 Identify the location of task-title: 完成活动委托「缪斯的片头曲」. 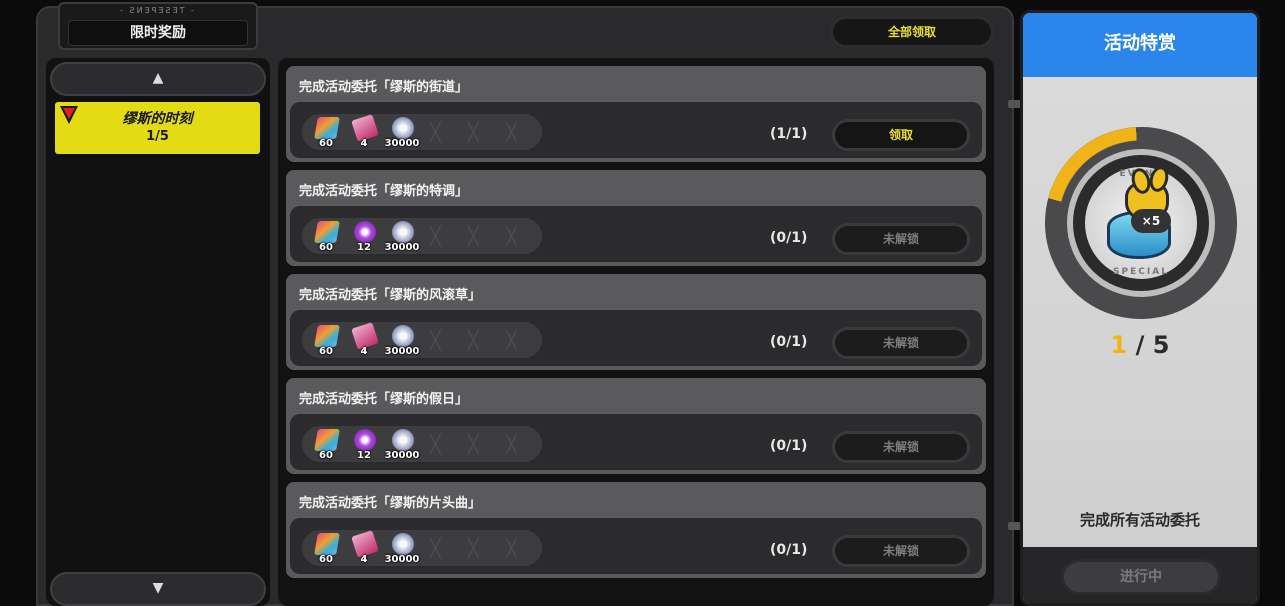
(390, 503).